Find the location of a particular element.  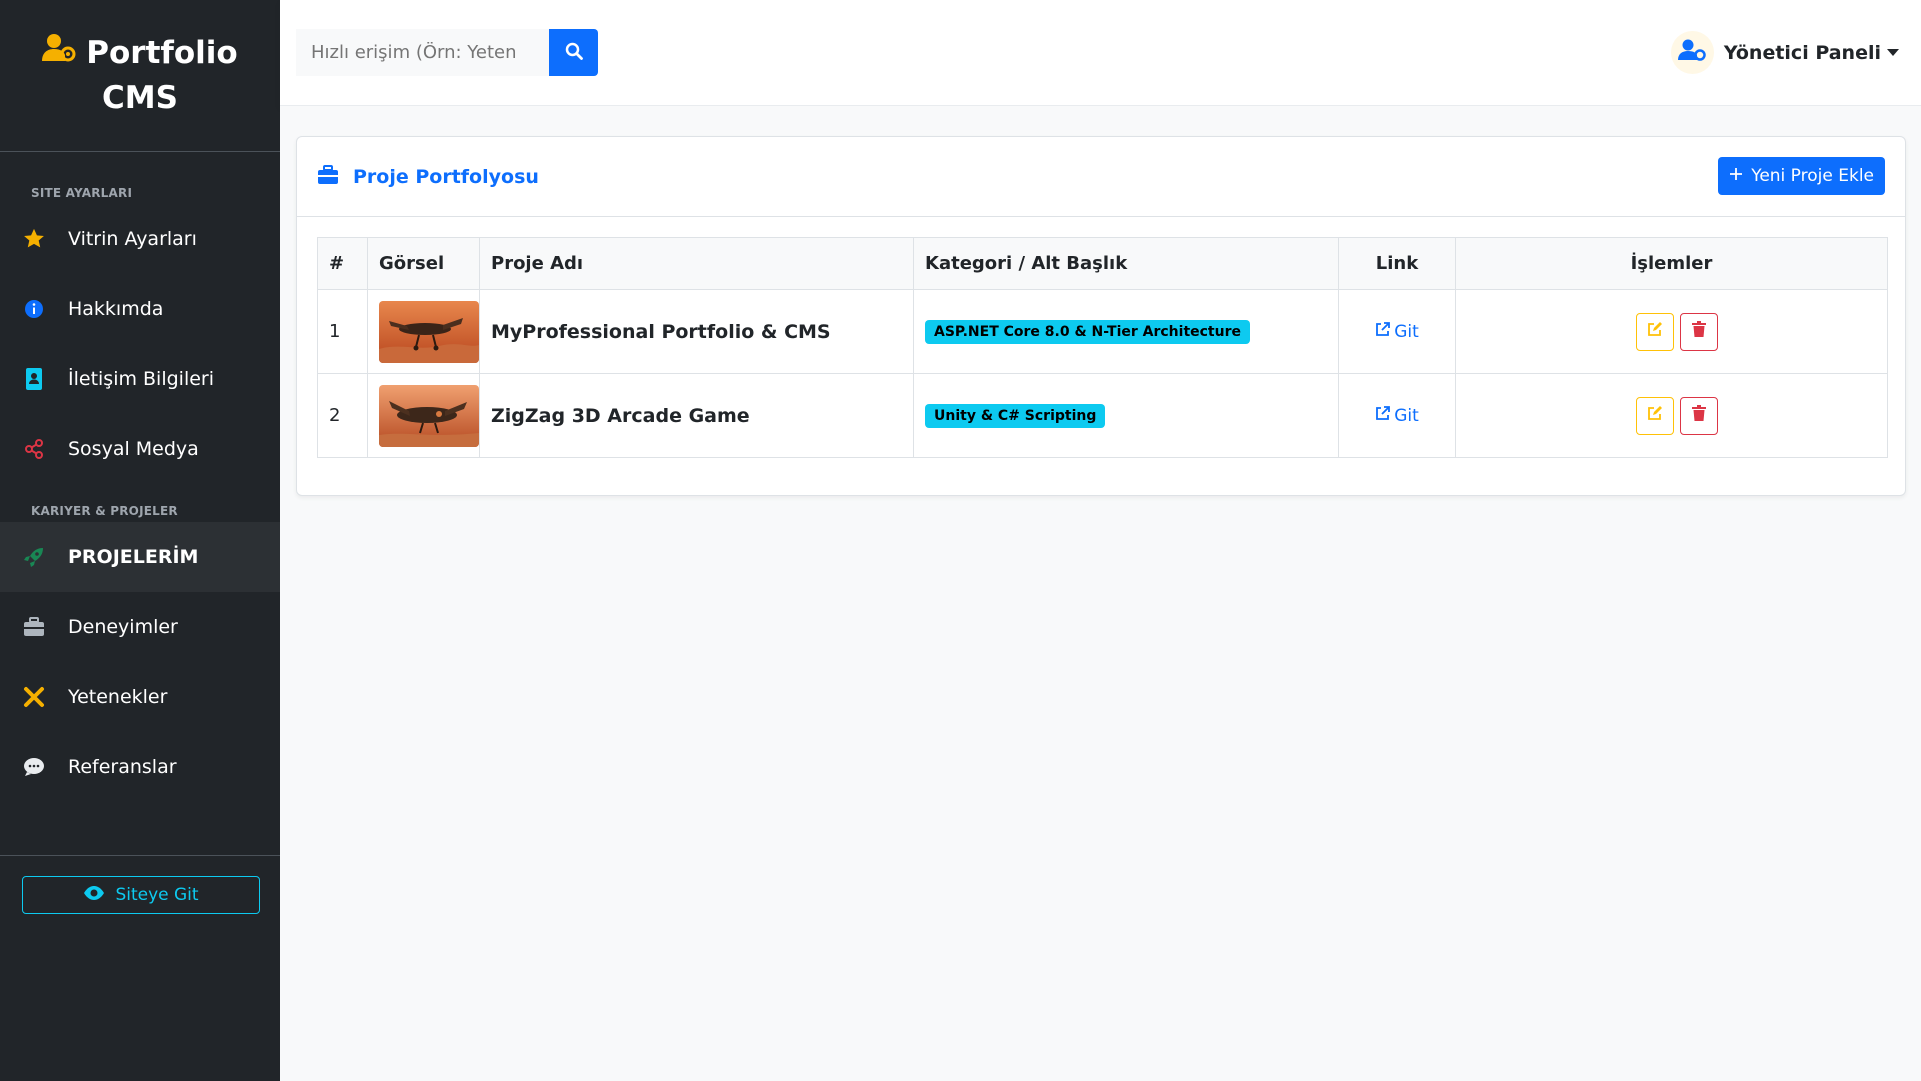

add-project-label: Yeni Proje Ekle is located at coordinates (1812, 176).